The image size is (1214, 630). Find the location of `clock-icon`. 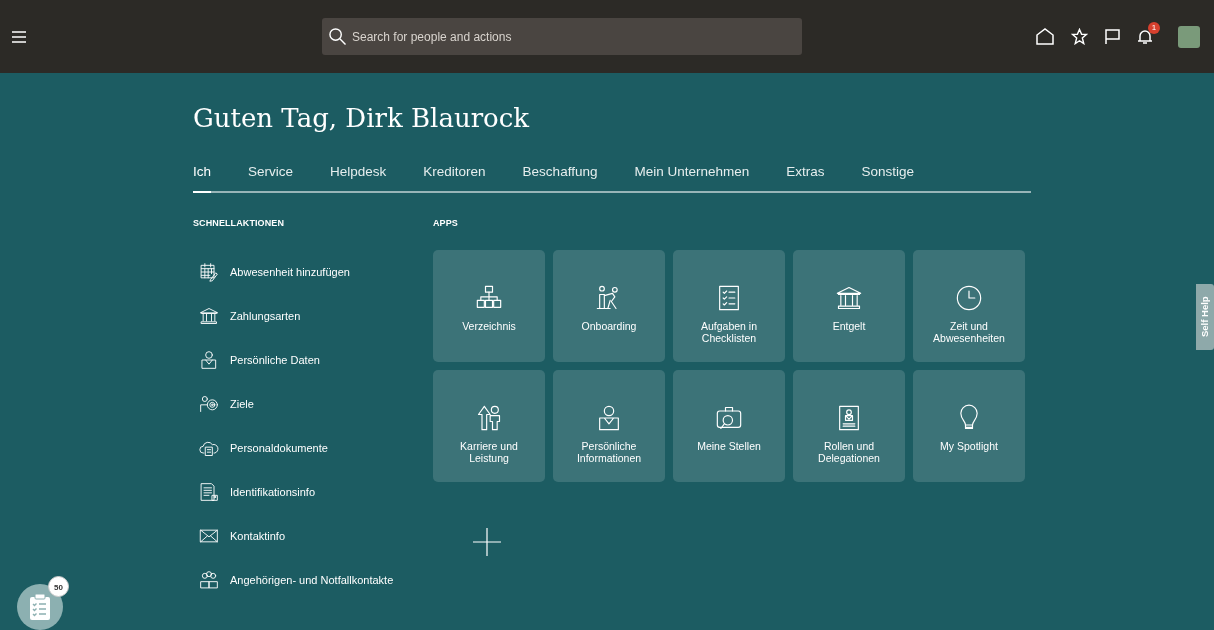

clock-icon is located at coordinates (969, 297).